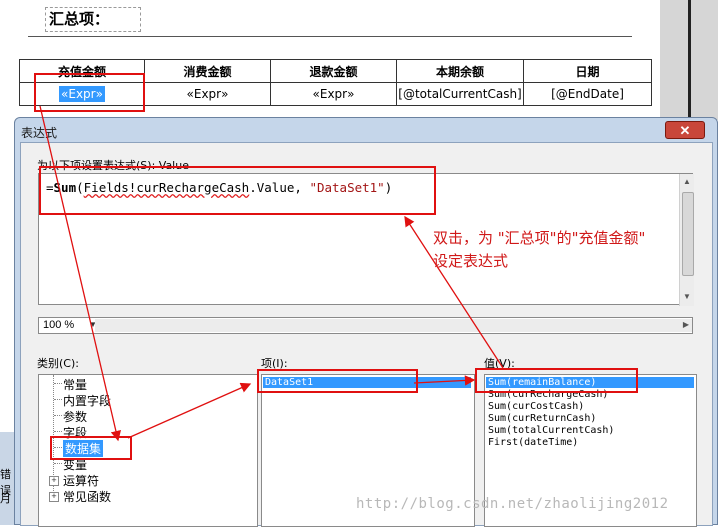 This screenshot has height=527, width=718. I want to click on header-cell-refund: 退款金额, so click(333, 71).